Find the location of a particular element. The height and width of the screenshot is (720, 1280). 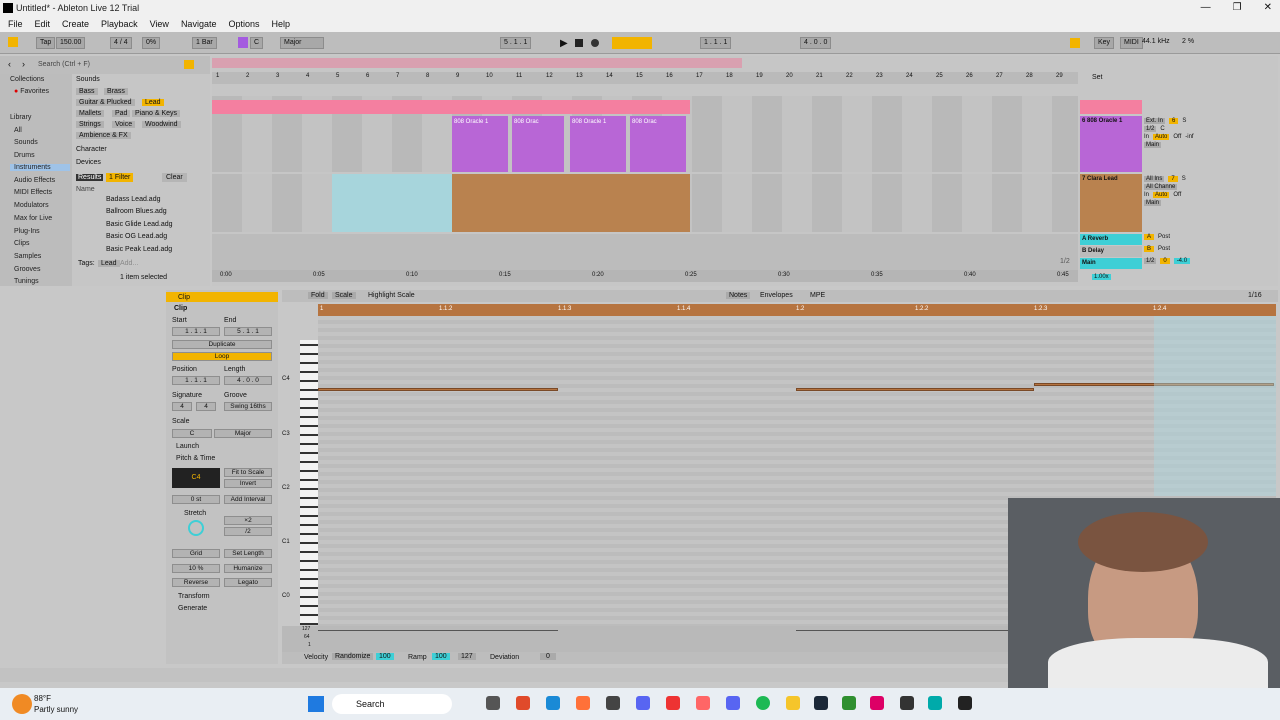

stop-icon is located at coordinates (579, 43).